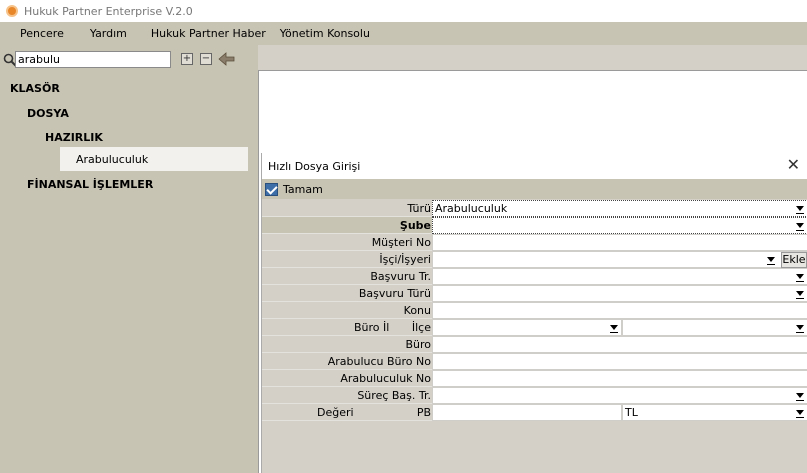  What do you see at coordinates (619, 225) in the screenshot?
I see `sube-select` at bounding box center [619, 225].